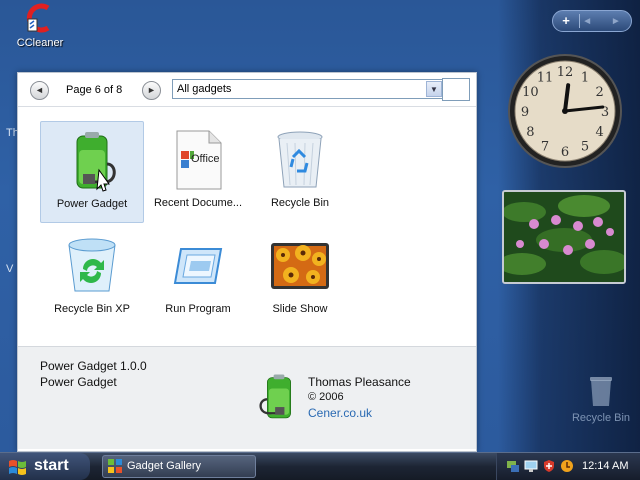  I want to click on clock-numeral: 6, so click(565, 152).